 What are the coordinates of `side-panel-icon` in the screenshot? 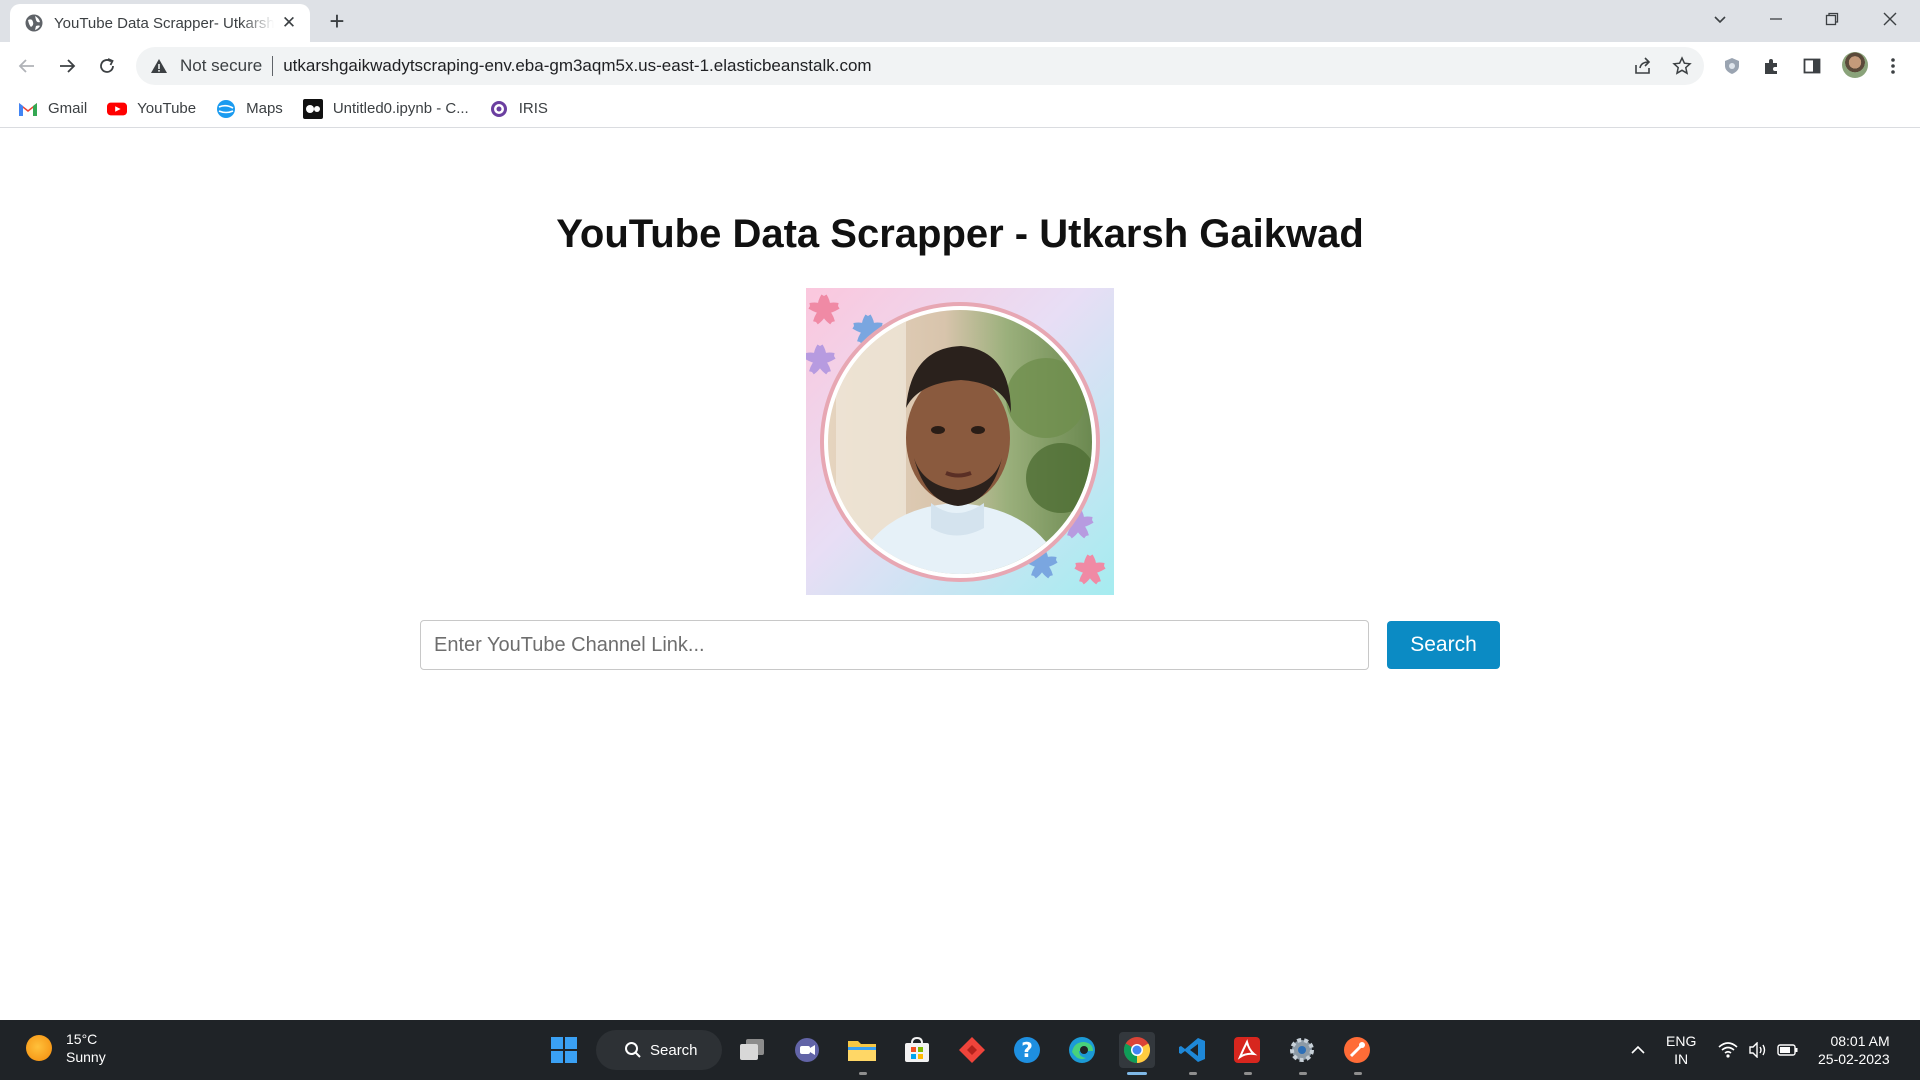 It's located at (1812, 66).